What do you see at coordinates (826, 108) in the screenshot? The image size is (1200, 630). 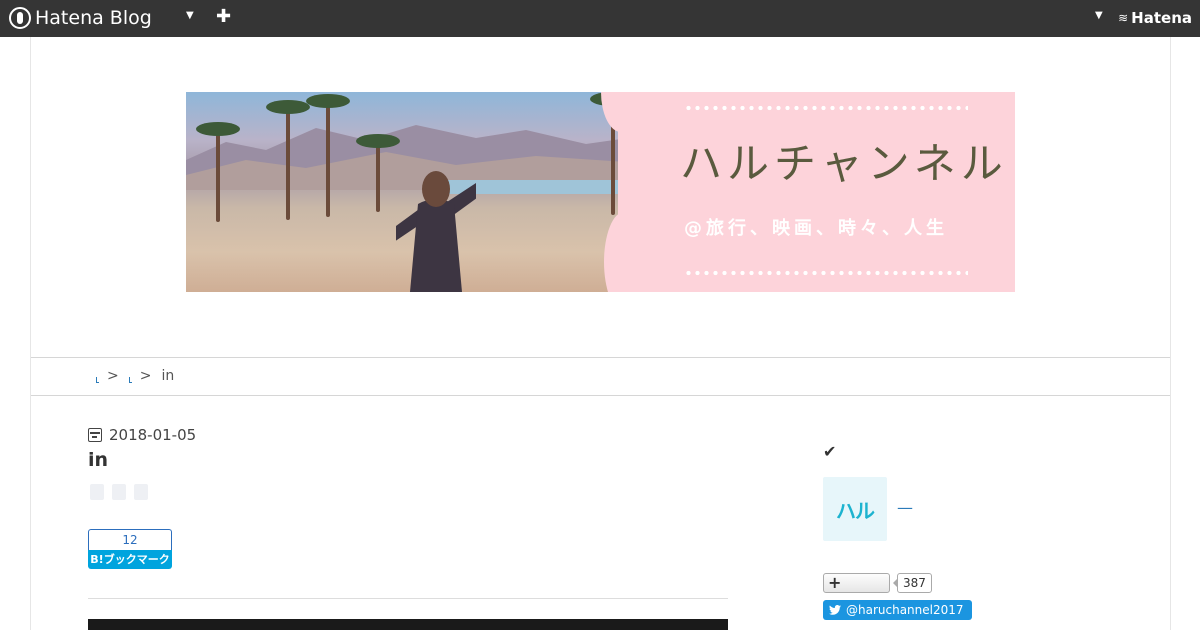 I see `dotted-border-top` at bounding box center [826, 108].